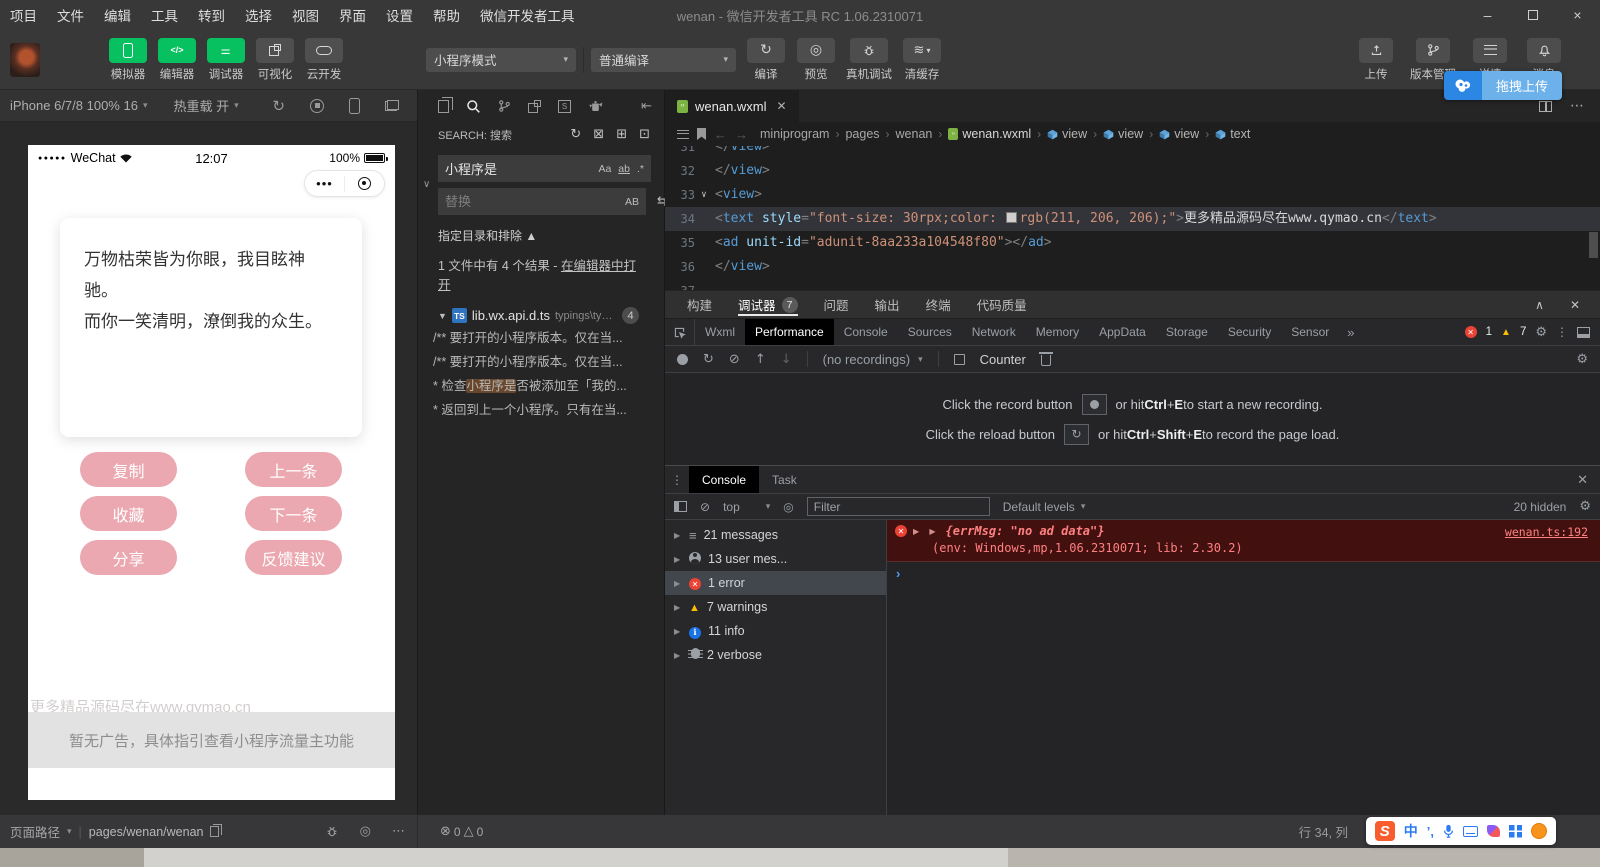 The height and width of the screenshot is (867, 1600). Describe the element at coordinates (873, 359) in the screenshot. I see `recordings-dropdown: (no recordings) ▾` at that location.